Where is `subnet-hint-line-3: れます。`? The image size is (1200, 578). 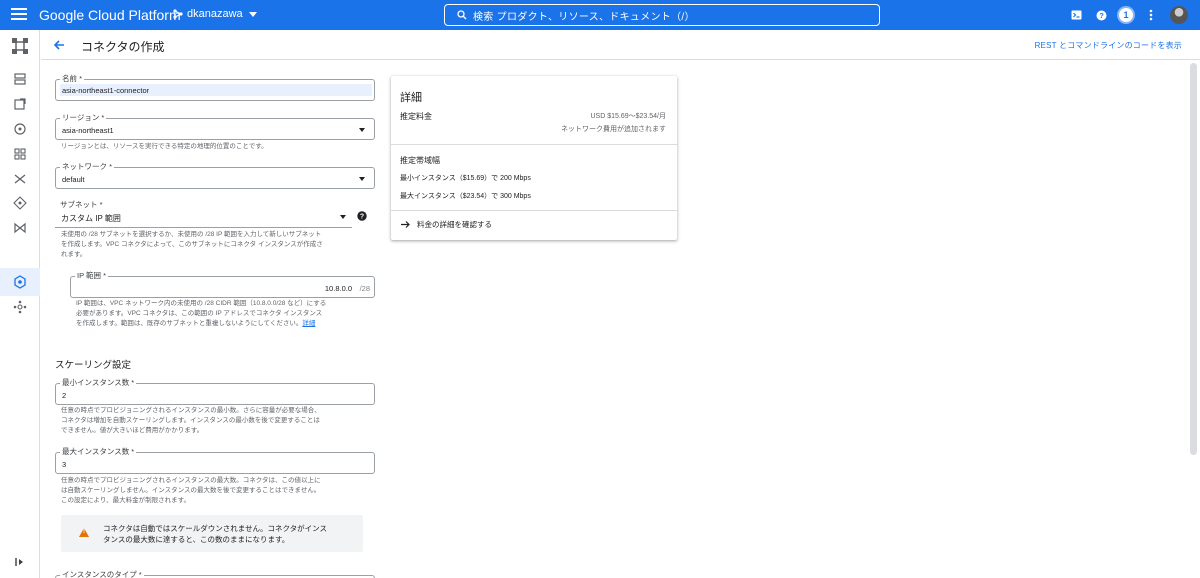
subnet-hint-line-3: れます。 is located at coordinates (74, 254).